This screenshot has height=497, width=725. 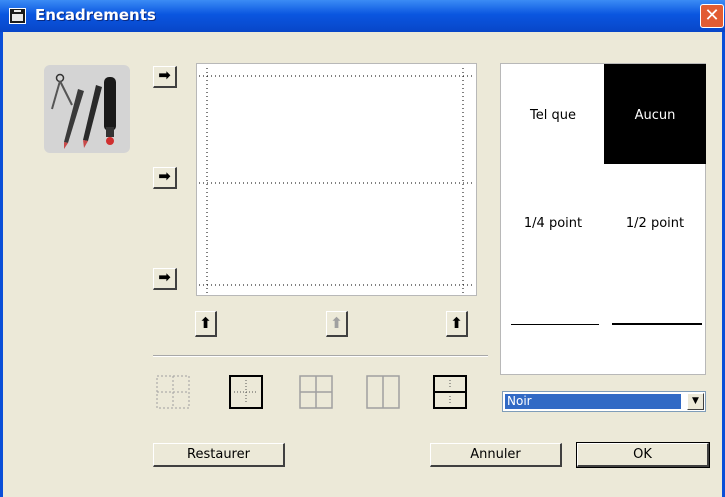 I want to click on style-quarter-point: 1/4 point, so click(x=553, y=222).